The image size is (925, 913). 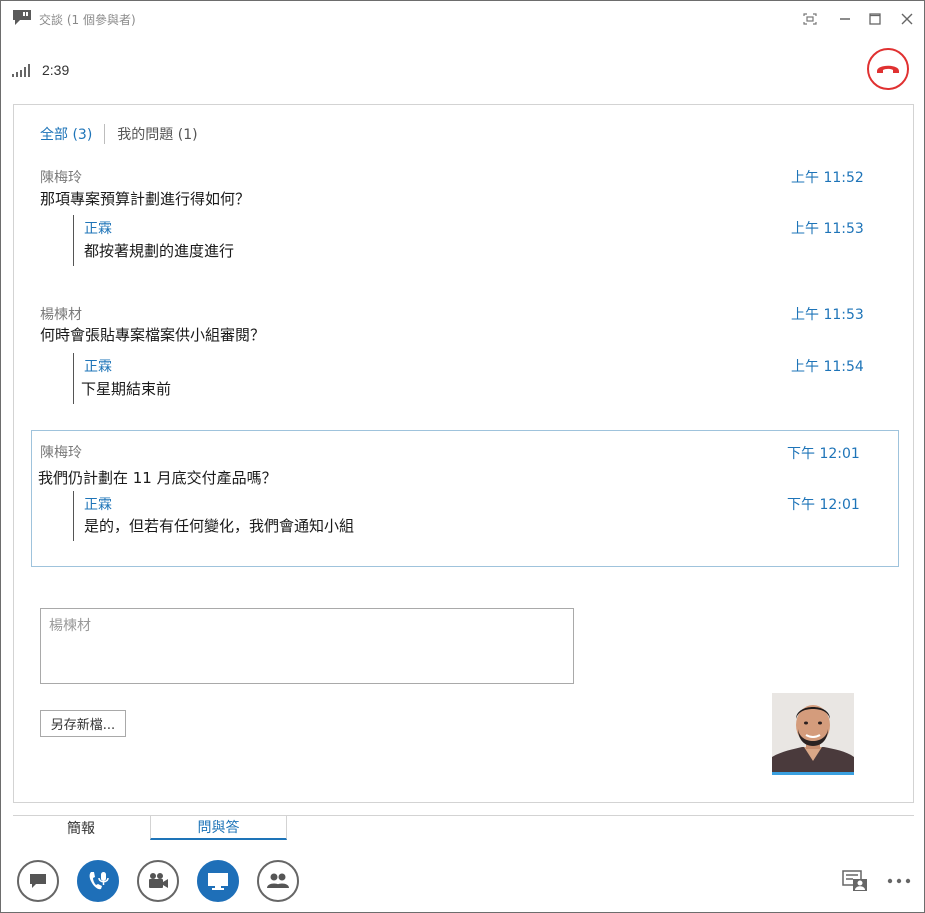 I want to click on minimize-icon, so click(x=845, y=19).